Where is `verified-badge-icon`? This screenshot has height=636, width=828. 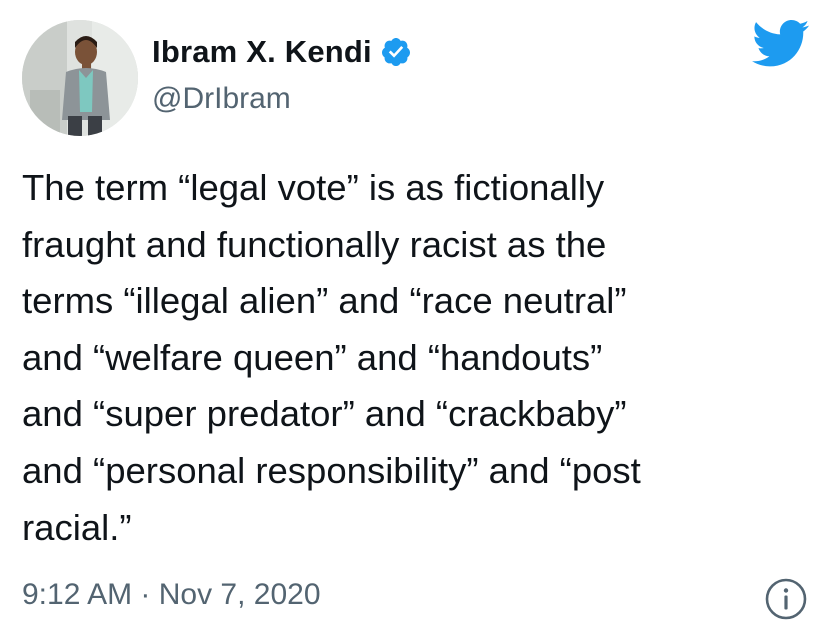
verified-badge-icon is located at coordinates (395, 52).